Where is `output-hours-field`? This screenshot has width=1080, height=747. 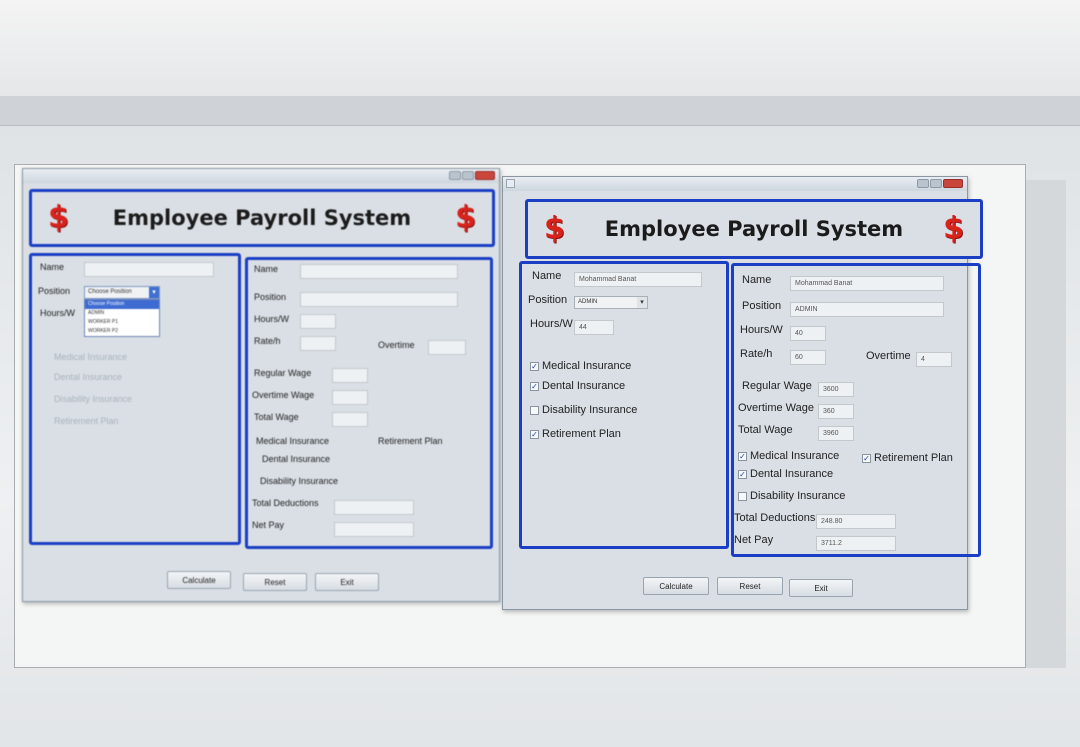
output-hours-field is located at coordinates (318, 321).